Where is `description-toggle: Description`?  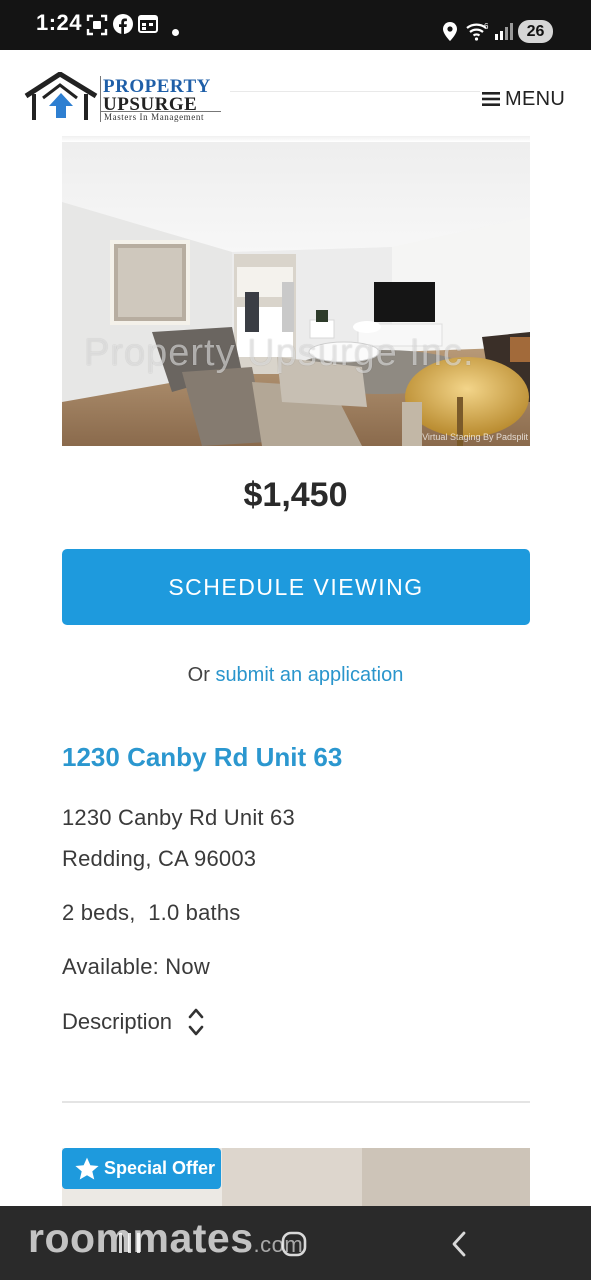
description-toggle: Description is located at coordinates (133, 1022).